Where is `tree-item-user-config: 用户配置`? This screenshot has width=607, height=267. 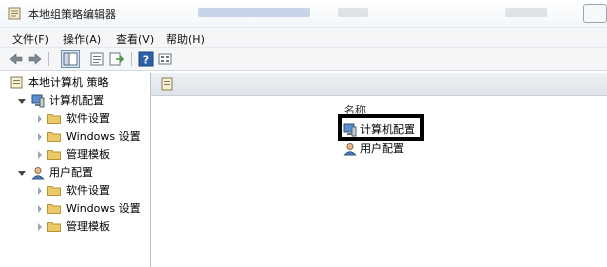 tree-item-user-config: 用户配置 is located at coordinates (77, 173).